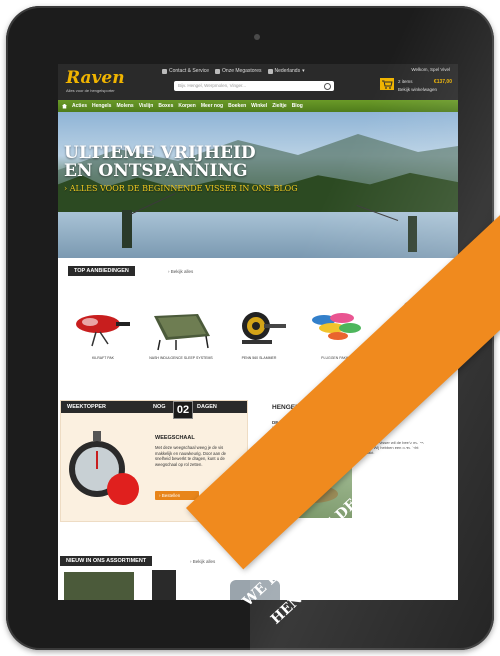  Describe the element at coordinates (164, 71) in the screenshot. I see `user-icon` at that location.